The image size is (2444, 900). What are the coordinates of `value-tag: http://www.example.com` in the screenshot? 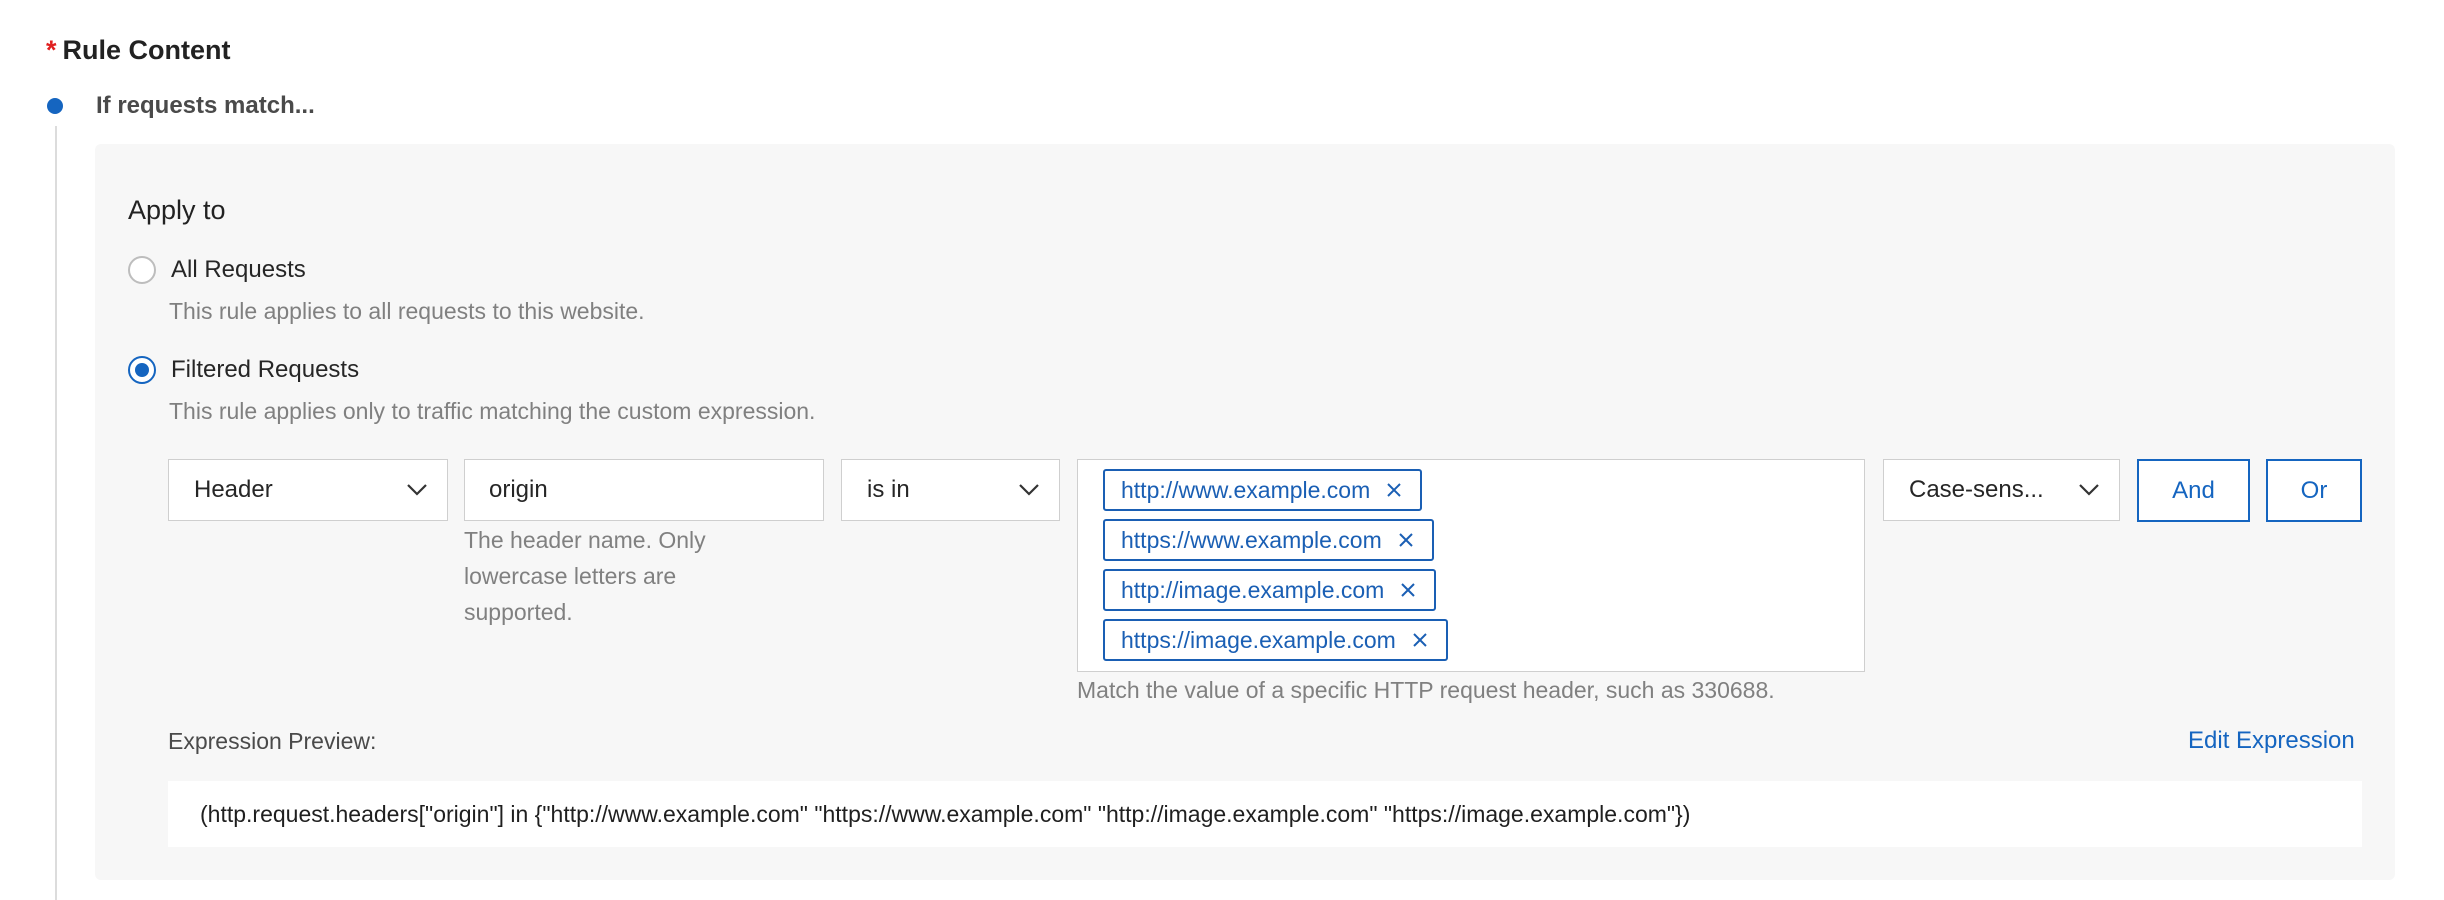 It's located at (1263, 490).